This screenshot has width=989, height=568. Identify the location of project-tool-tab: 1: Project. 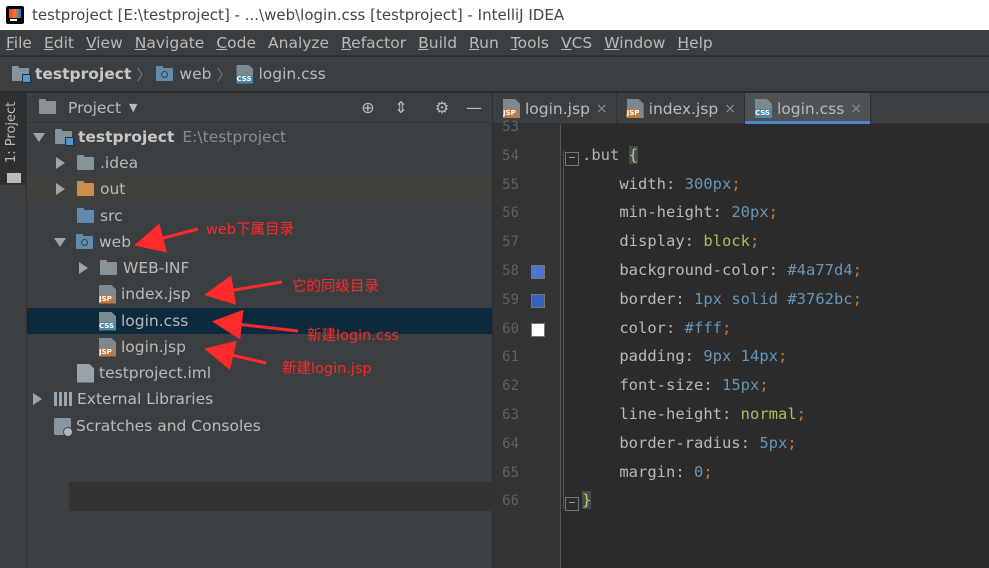
(13, 139).